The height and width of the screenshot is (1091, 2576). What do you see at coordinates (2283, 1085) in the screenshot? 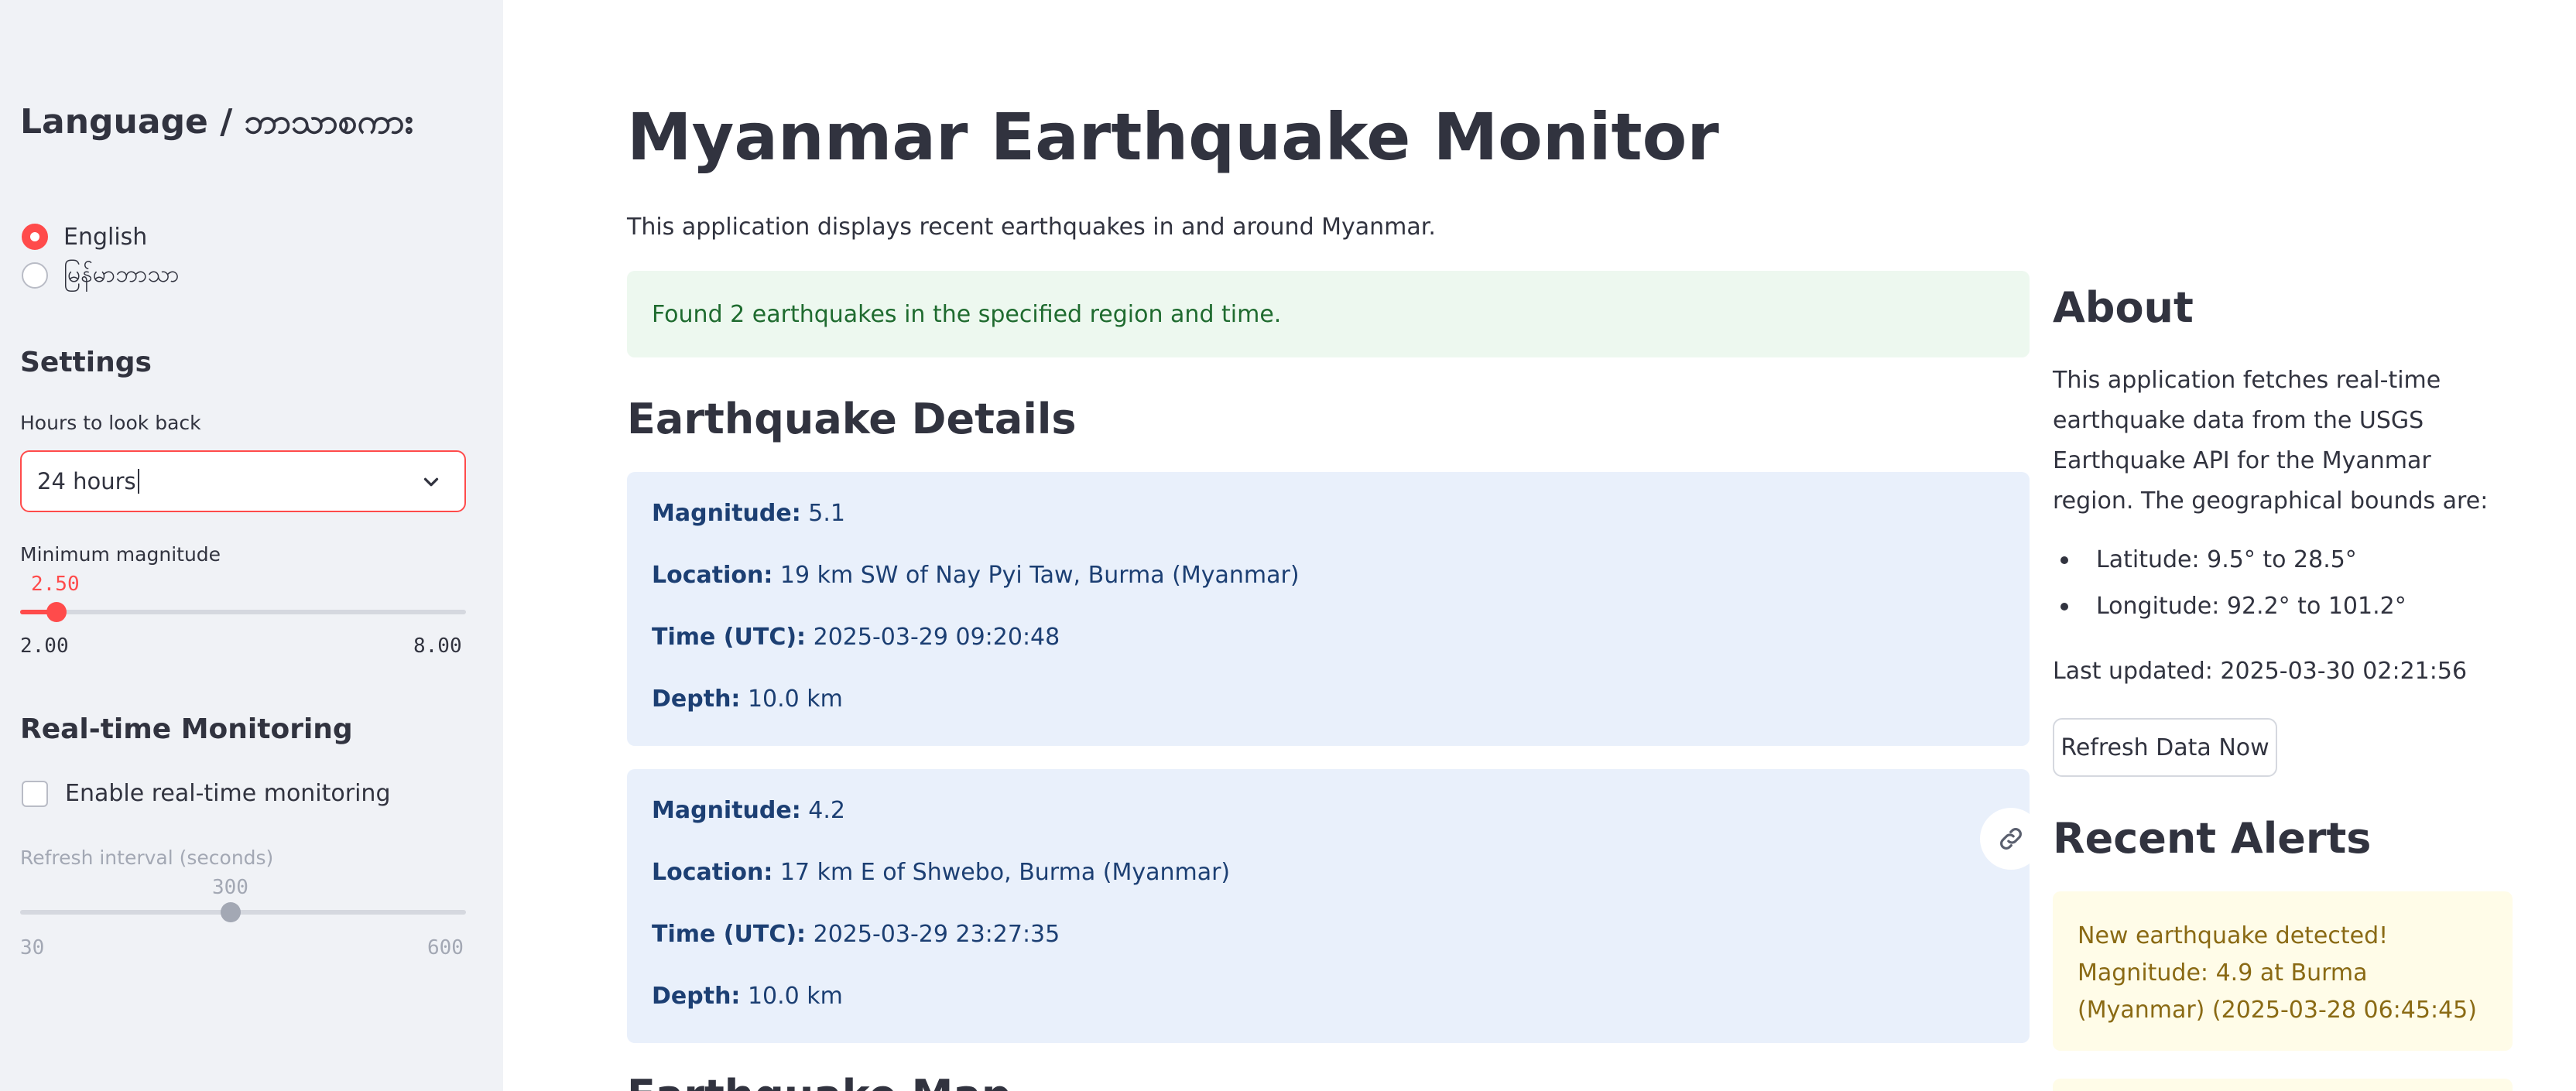
I see `alert-item-partial` at bounding box center [2283, 1085].